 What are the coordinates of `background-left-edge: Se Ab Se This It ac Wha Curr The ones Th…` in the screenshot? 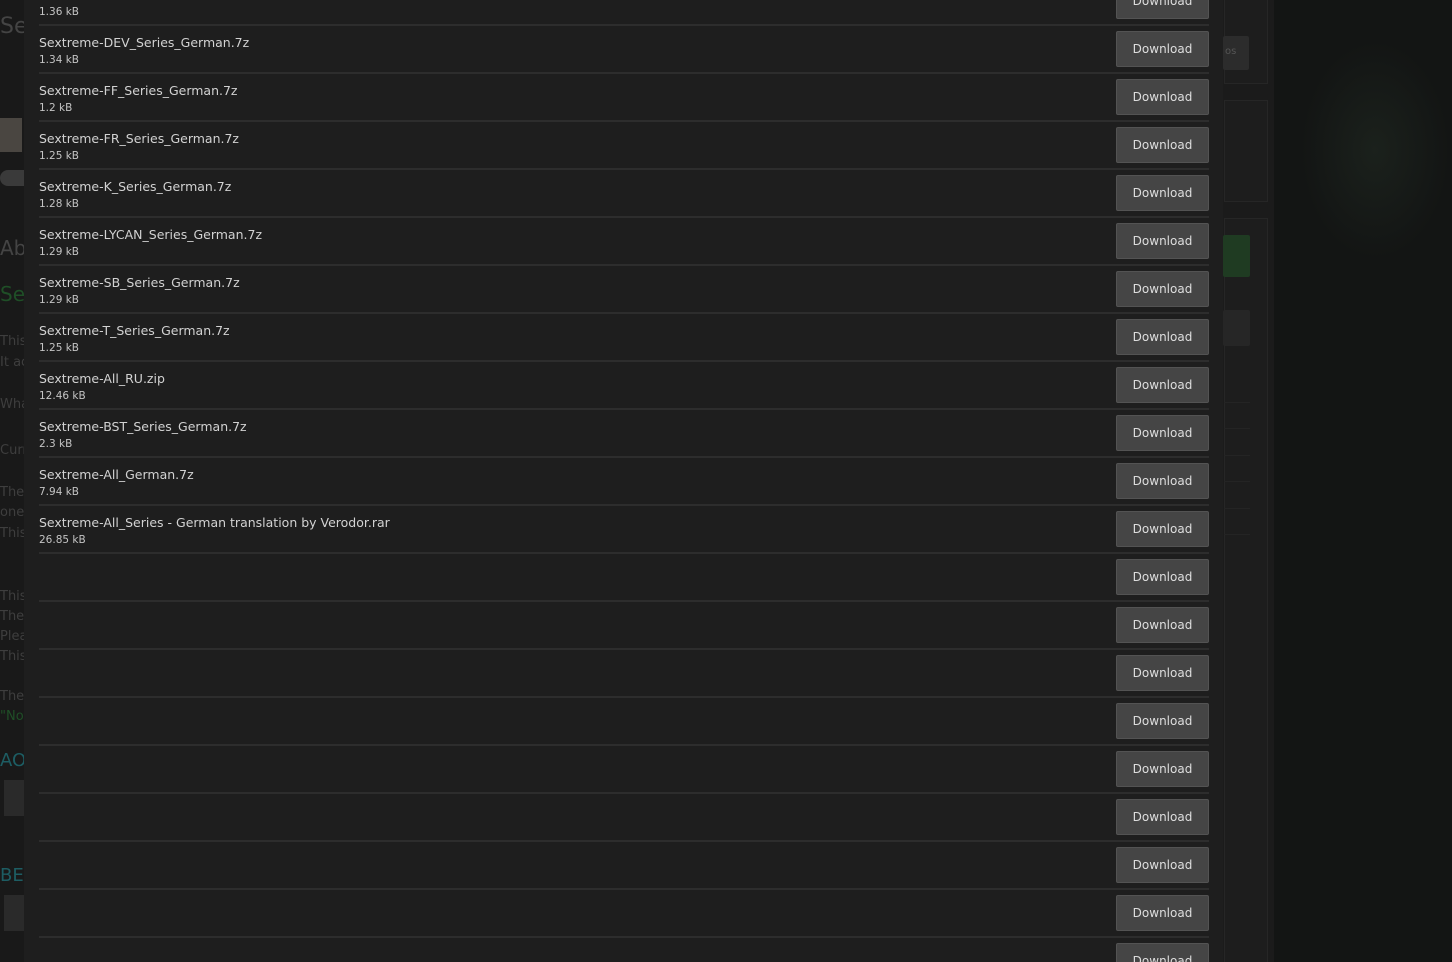 It's located at (19, 481).